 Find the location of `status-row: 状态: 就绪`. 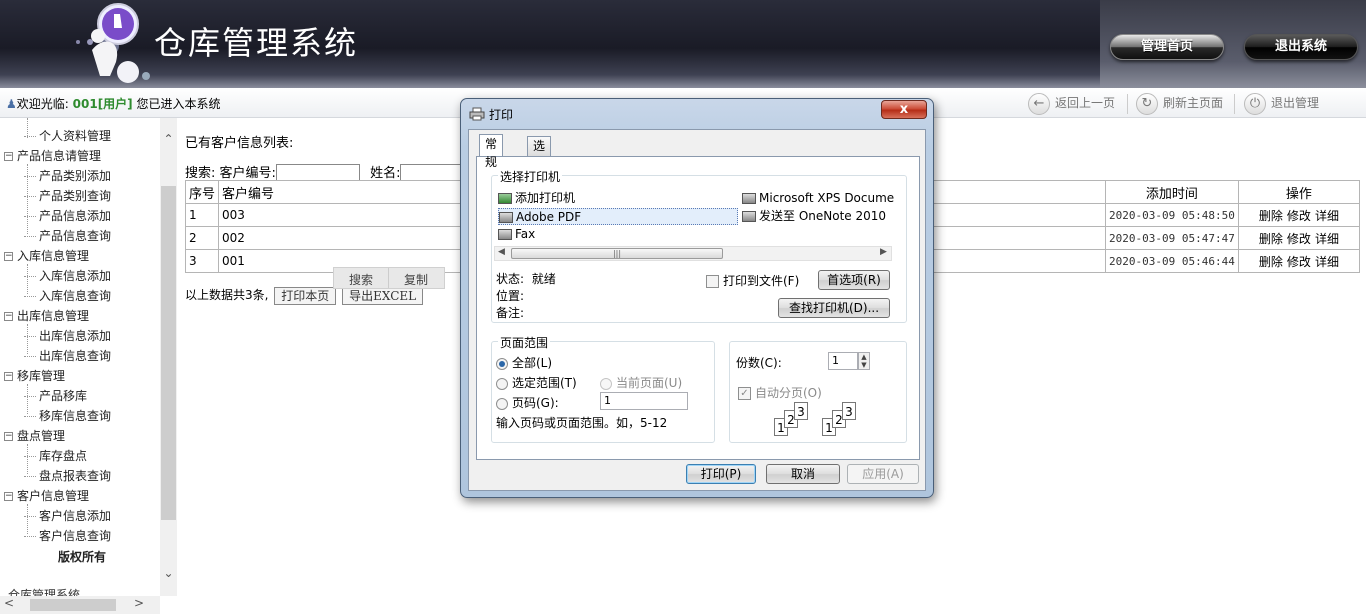

status-row: 状态: 就绪 is located at coordinates (526, 278).